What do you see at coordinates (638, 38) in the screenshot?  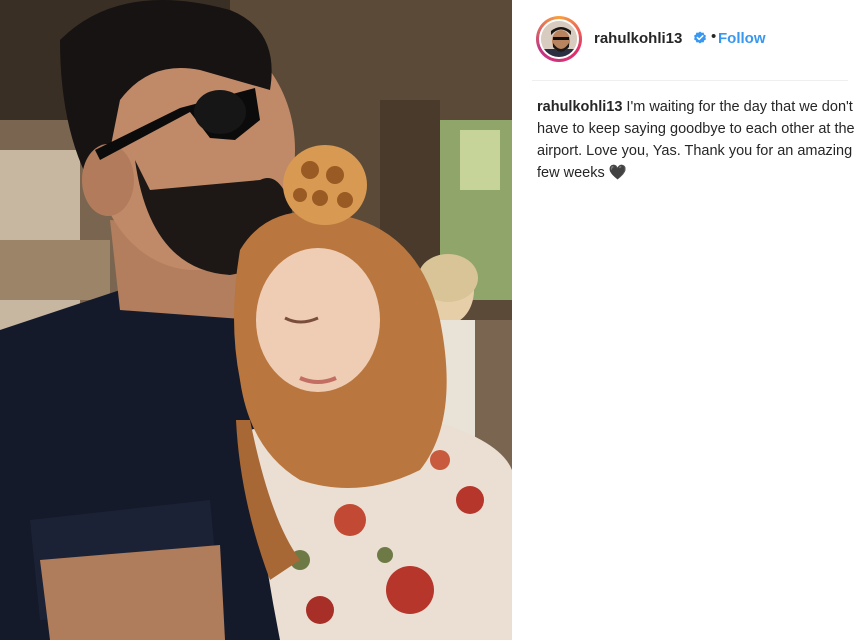 I see `username-link: rahulkohli13` at bounding box center [638, 38].